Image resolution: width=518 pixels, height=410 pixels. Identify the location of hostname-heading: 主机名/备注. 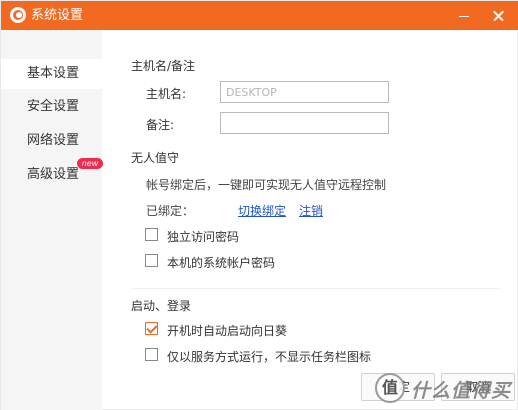
(163, 66).